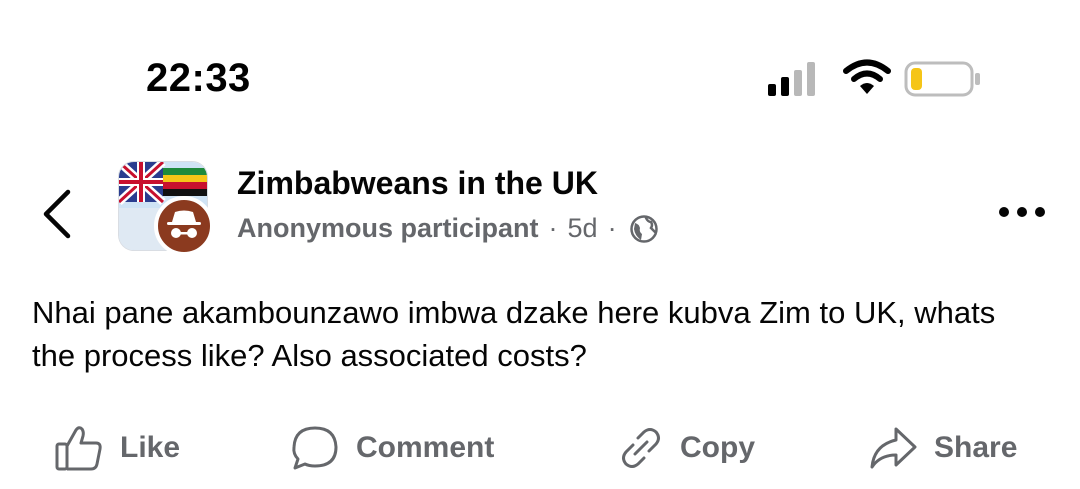 Image resolution: width=1080 pixels, height=489 pixels. What do you see at coordinates (791, 79) in the screenshot?
I see `cellular-signal-icon` at bounding box center [791, 79].